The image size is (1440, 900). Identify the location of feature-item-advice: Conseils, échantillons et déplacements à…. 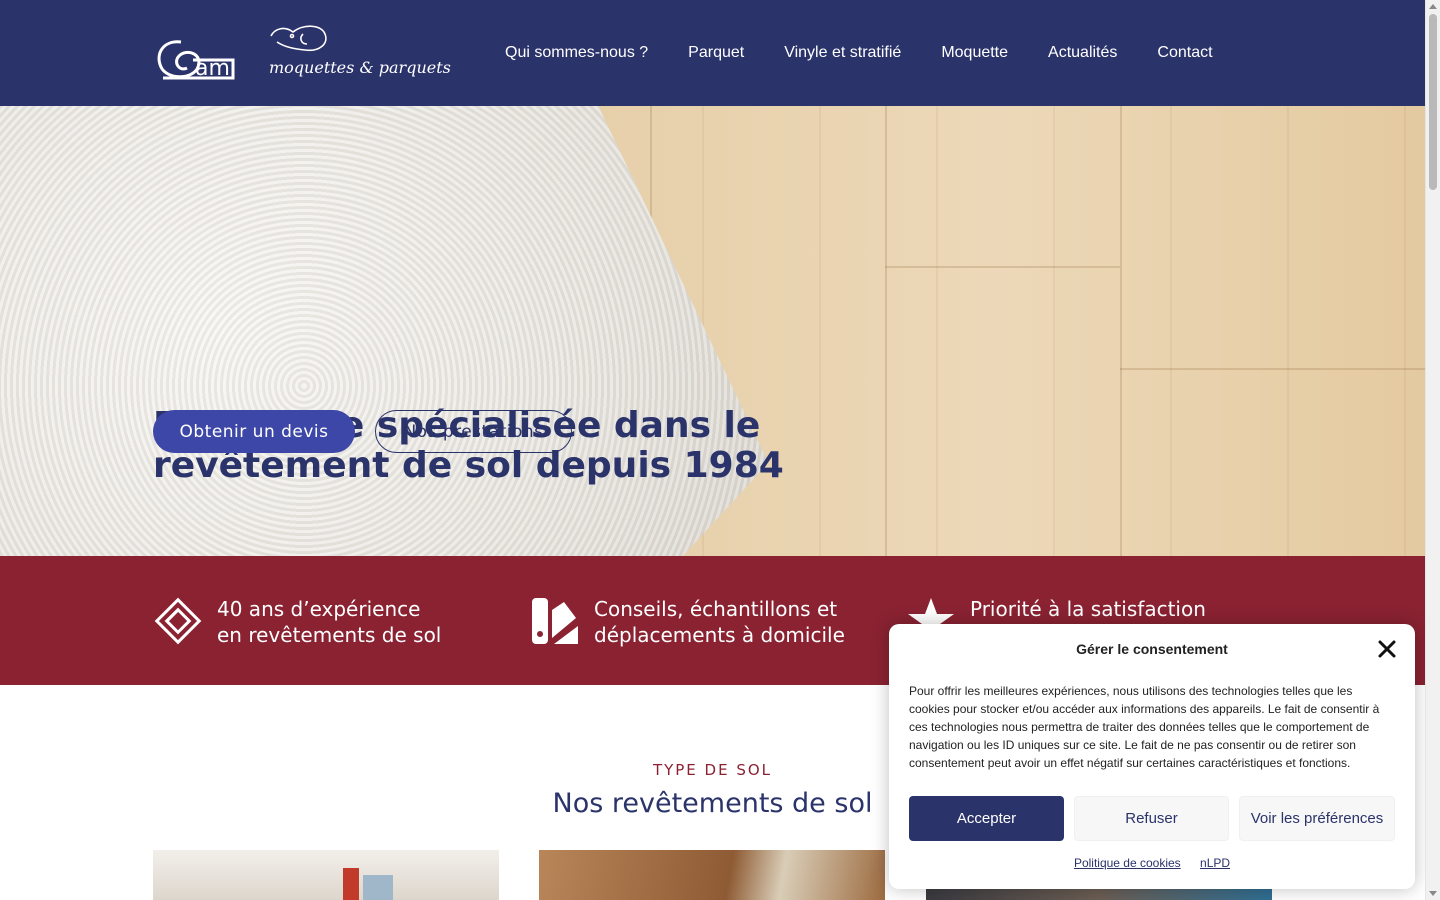
(687, 622).